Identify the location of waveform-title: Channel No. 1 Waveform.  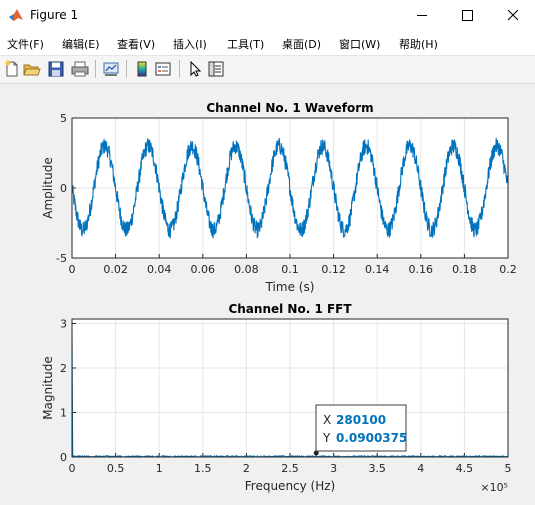
(289, 108).